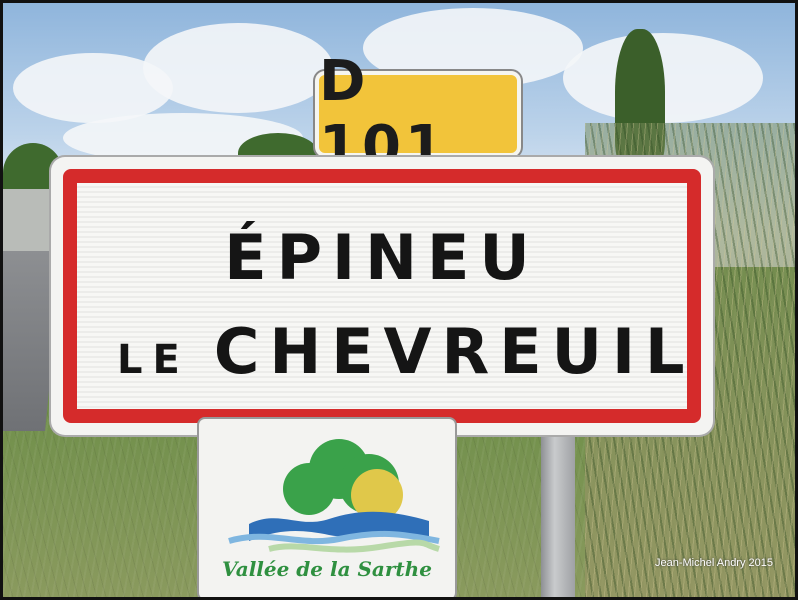 This screenshot has height=600, width=798. I want to click on town-name-line1: ÉPINEU, so click(382, 257).